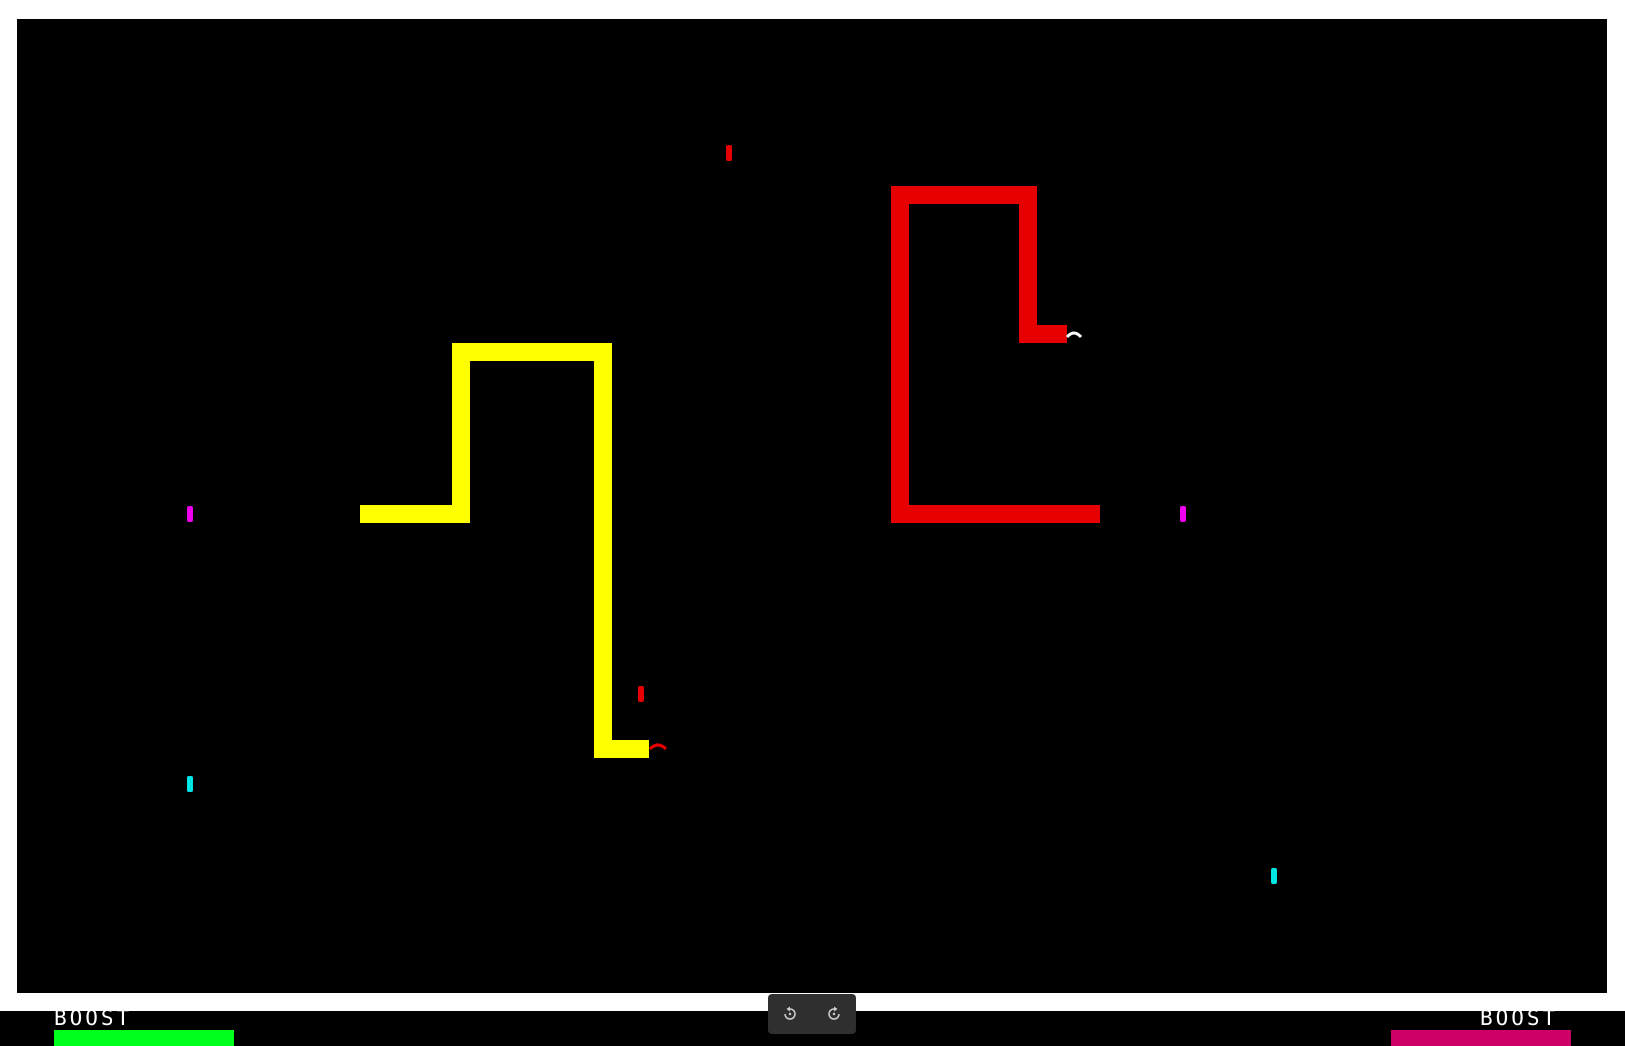 The height and width of the screenshot is (1046, 1625). I want to click on rotate-counterclockwise-icon, so click(790, 1013).